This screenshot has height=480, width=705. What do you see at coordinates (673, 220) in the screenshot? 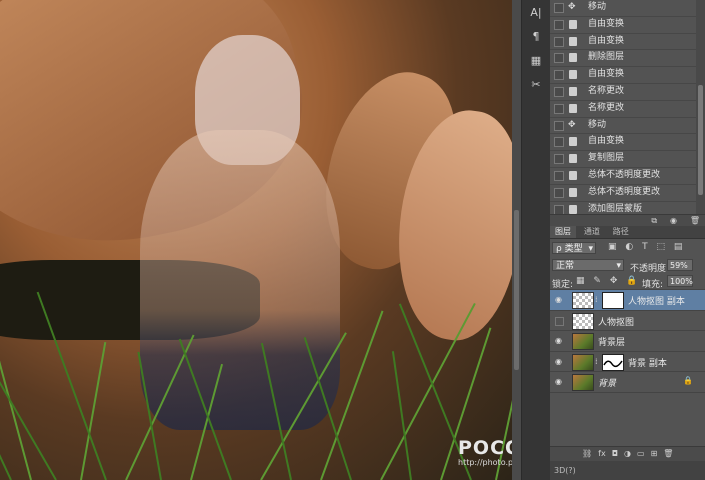
I see `camera-icon: ◉` at bounding box center [673, 220].